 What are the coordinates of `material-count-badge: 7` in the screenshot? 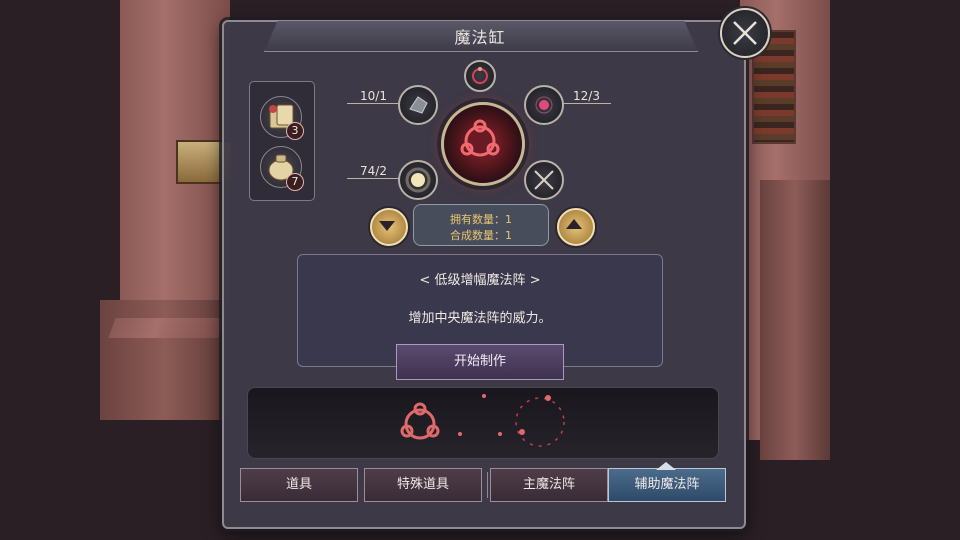 It's located at (295, 182).